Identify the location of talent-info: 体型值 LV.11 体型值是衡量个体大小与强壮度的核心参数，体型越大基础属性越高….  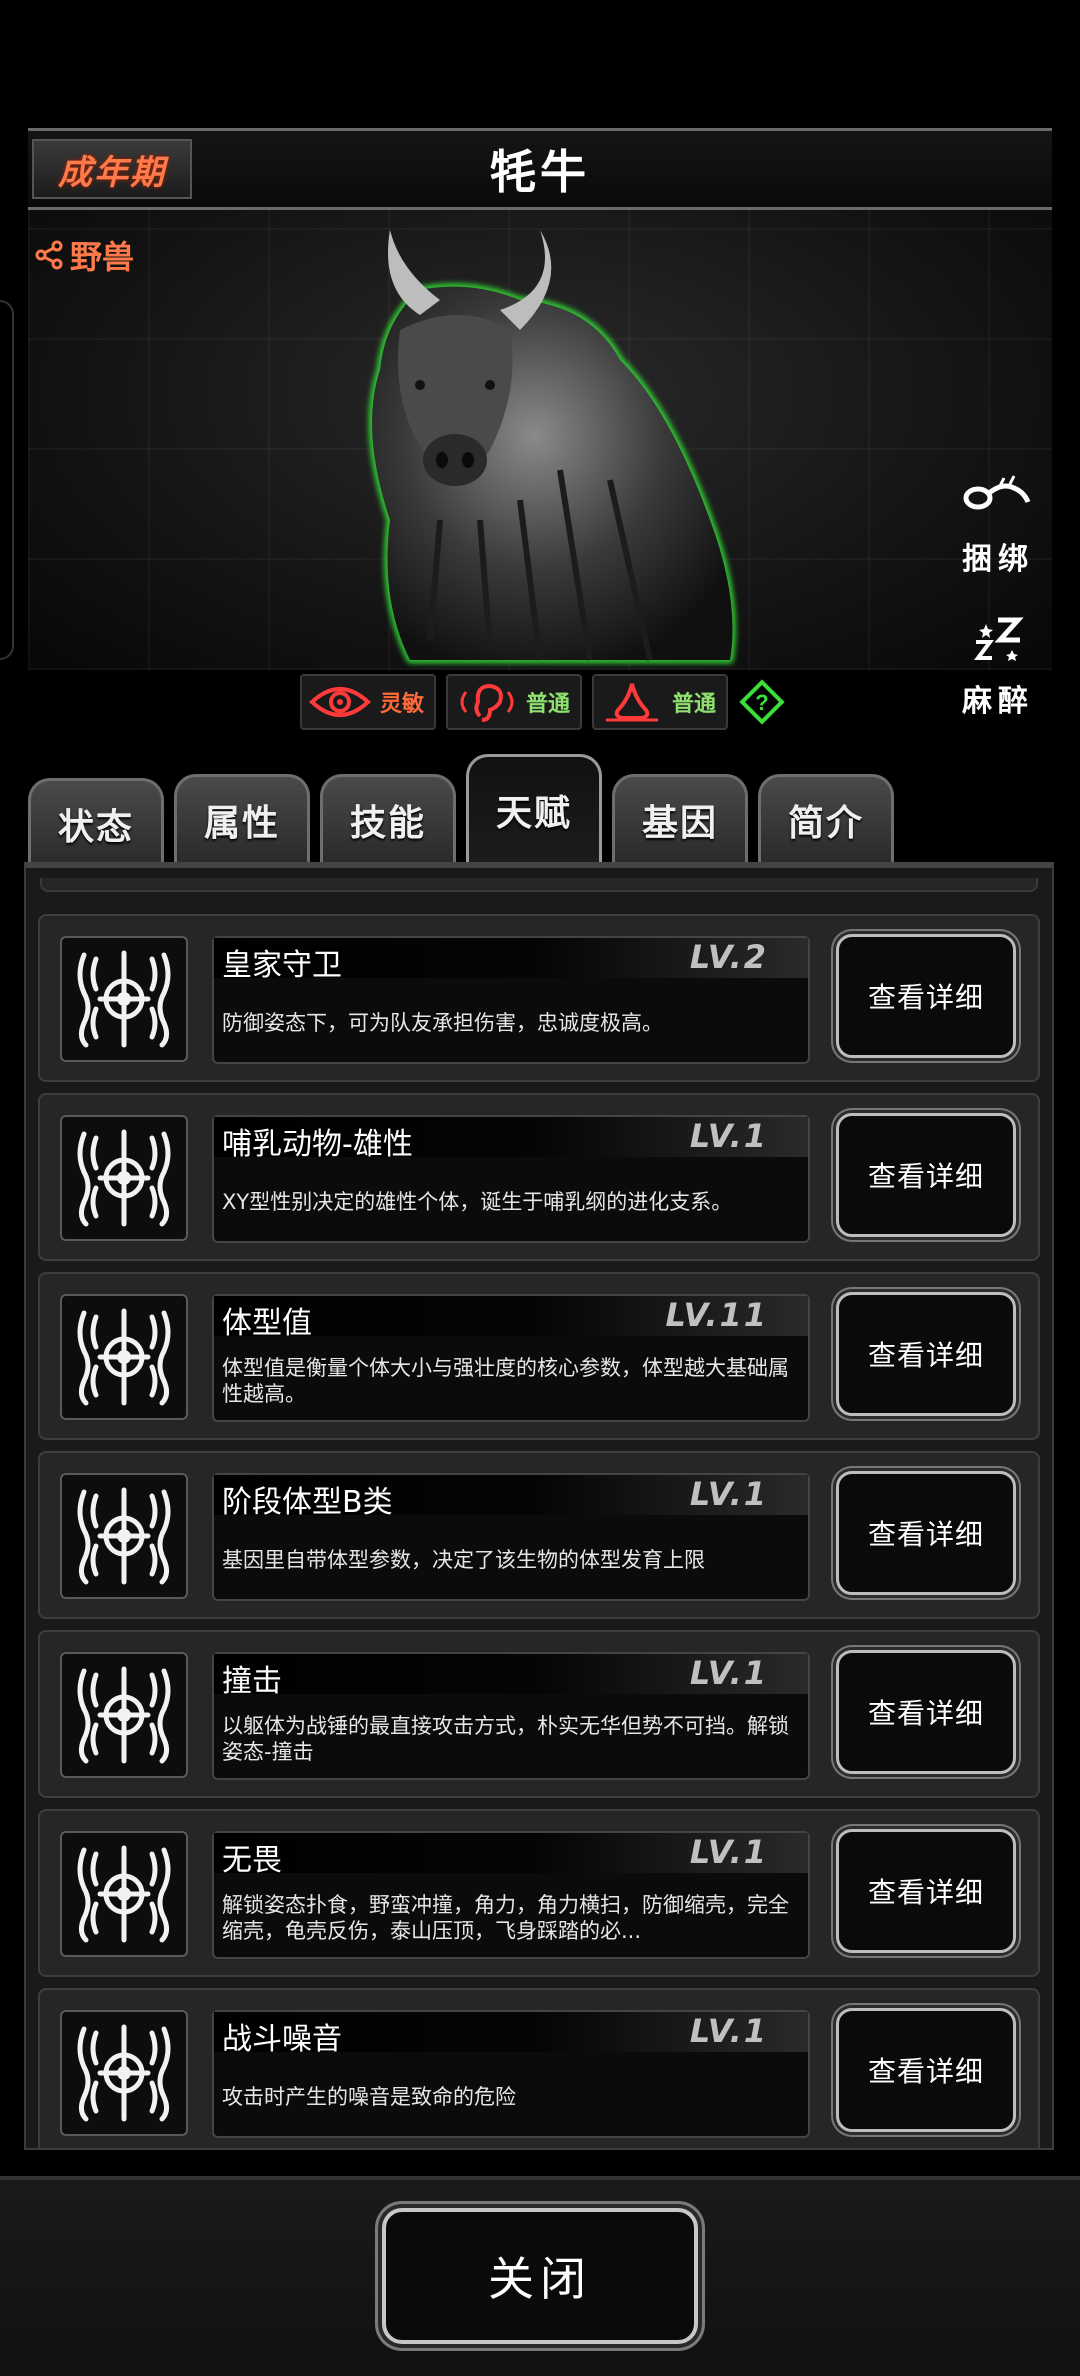
(511, 1358).